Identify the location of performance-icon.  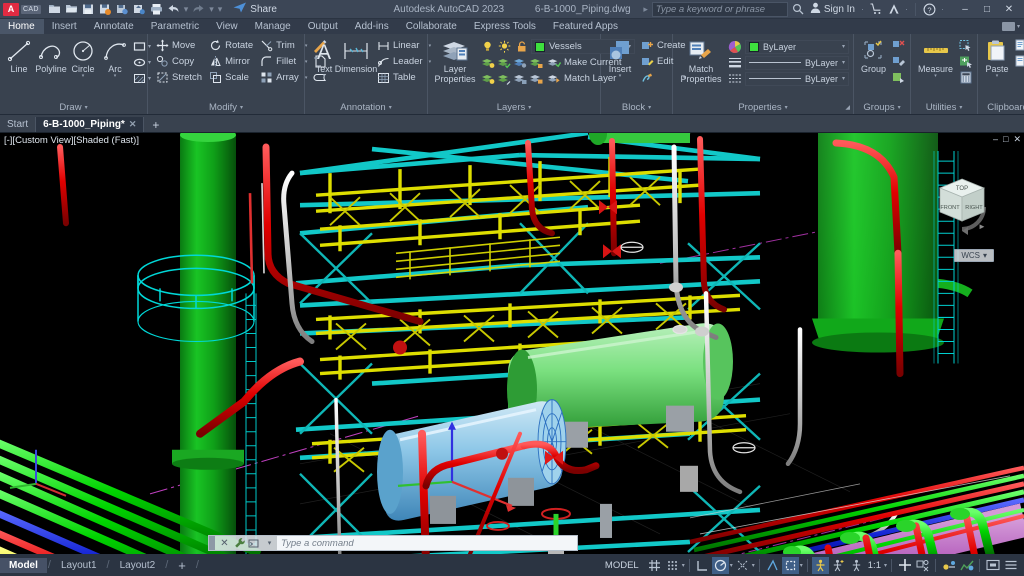
(966, 565).